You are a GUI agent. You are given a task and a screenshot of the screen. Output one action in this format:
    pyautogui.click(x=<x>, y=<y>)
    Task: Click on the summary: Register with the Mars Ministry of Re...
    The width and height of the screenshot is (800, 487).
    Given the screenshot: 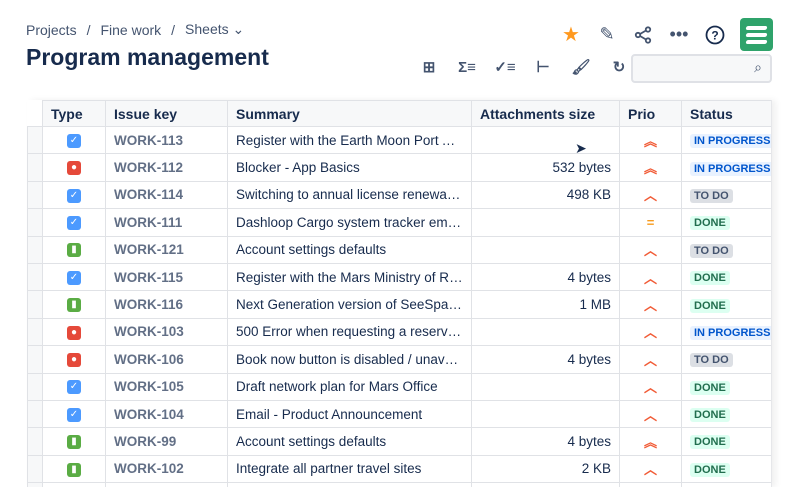 What is the action you would take?
    pyautogui.click(x=349, y=277)
    